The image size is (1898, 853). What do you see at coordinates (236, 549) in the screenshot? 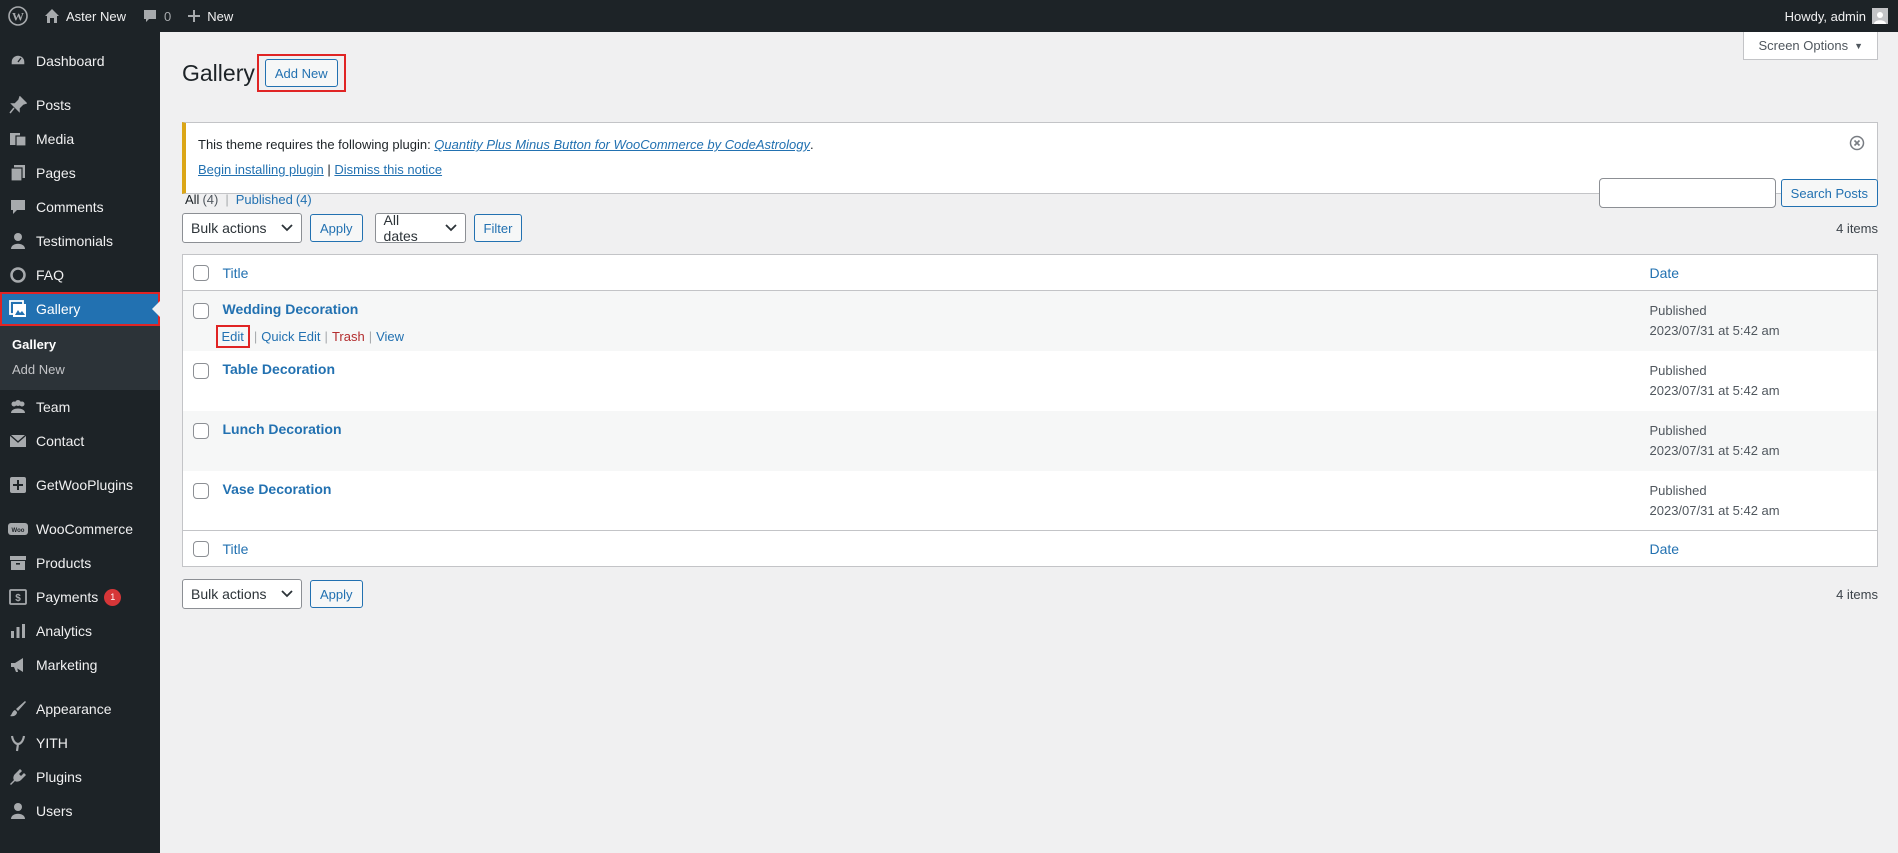
I see `title-column-footer: Title` at bounding box center [236, 549].